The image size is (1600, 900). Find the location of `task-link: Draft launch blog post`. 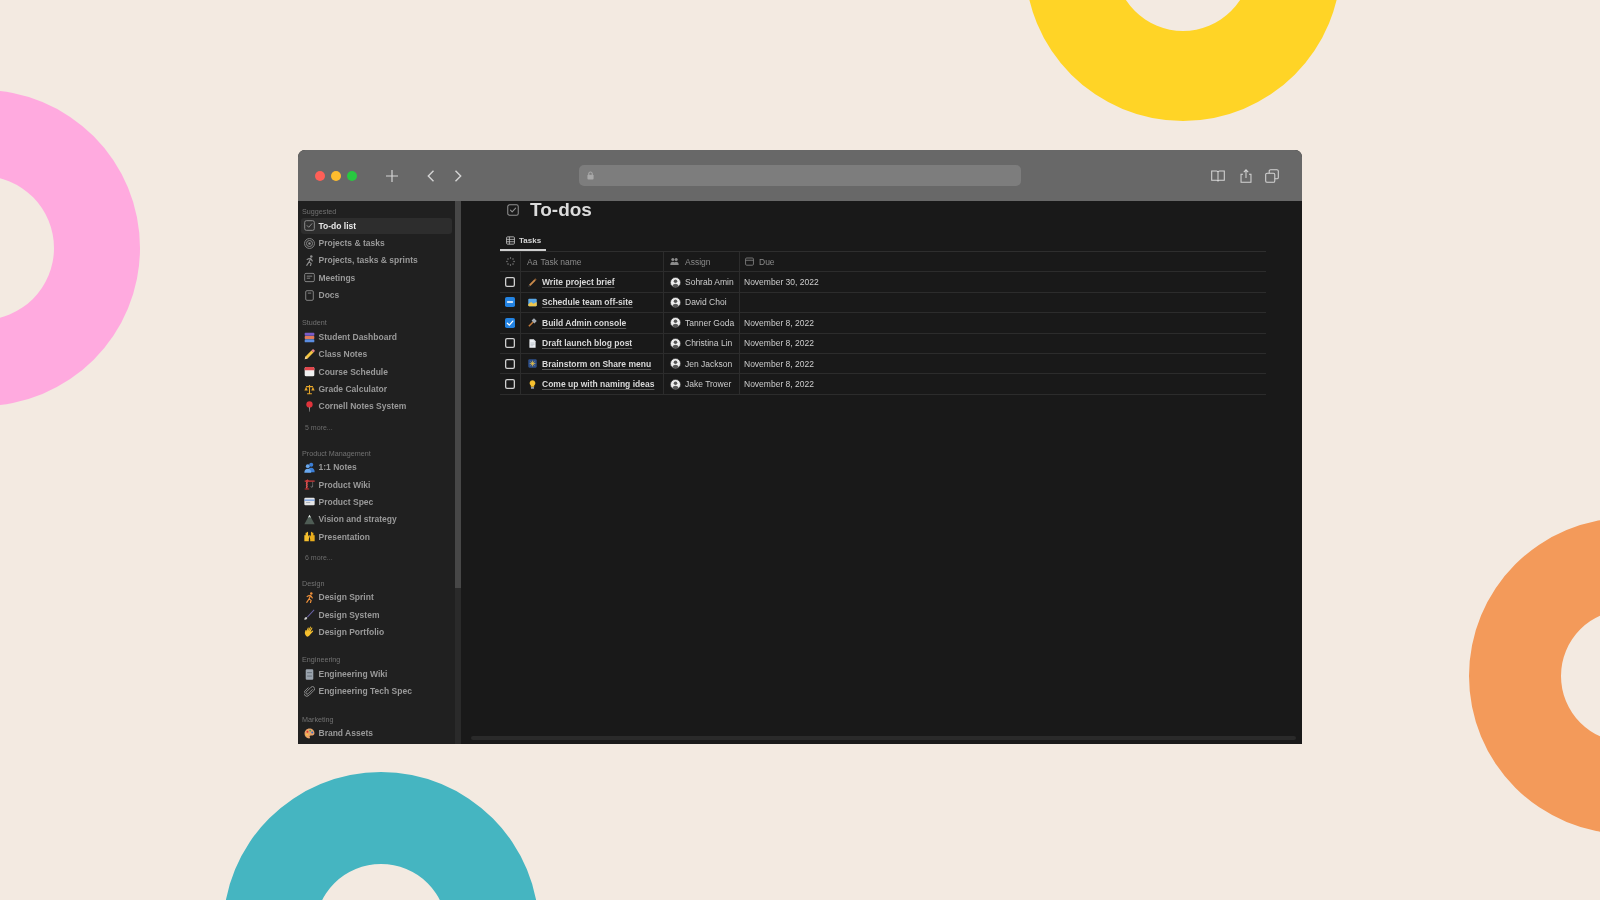

task-link: Draft launch blog post is located at coordinates (587, 343).